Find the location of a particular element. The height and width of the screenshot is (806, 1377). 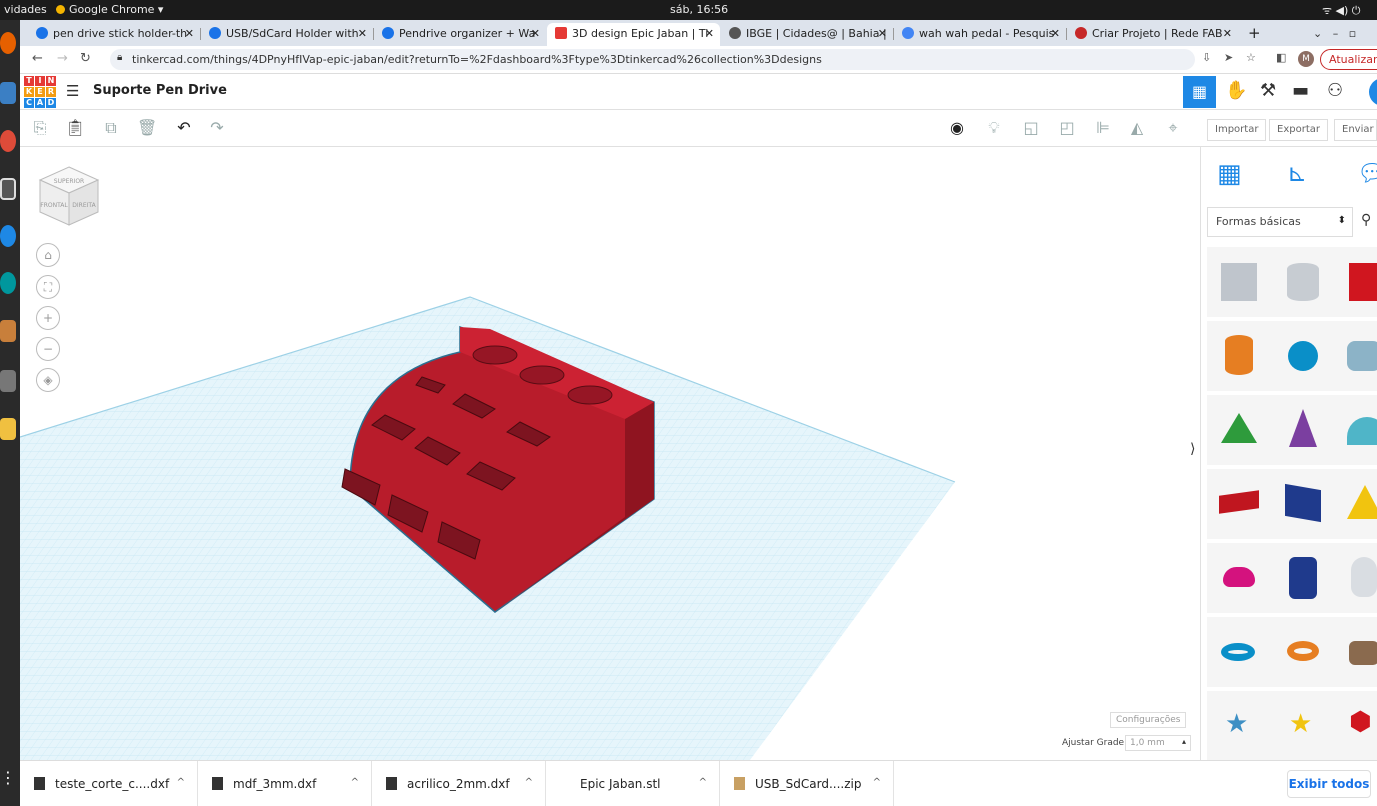

shape-paraboloid is located at coordinates (1356, 578).